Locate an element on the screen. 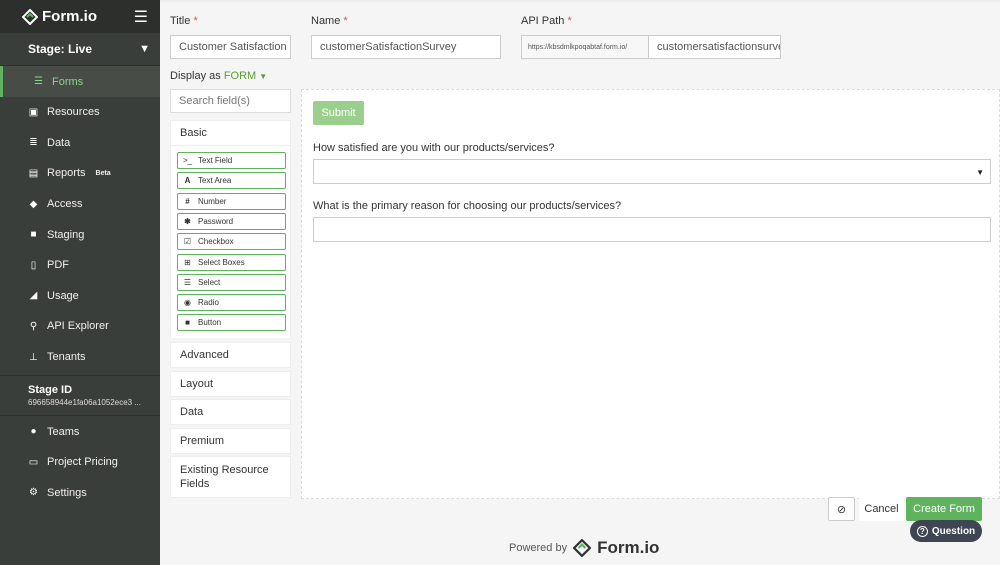 The image size is (1000, 565). sidebar-item-settings: ⚙ Settings is located at coordinates (80, 493).